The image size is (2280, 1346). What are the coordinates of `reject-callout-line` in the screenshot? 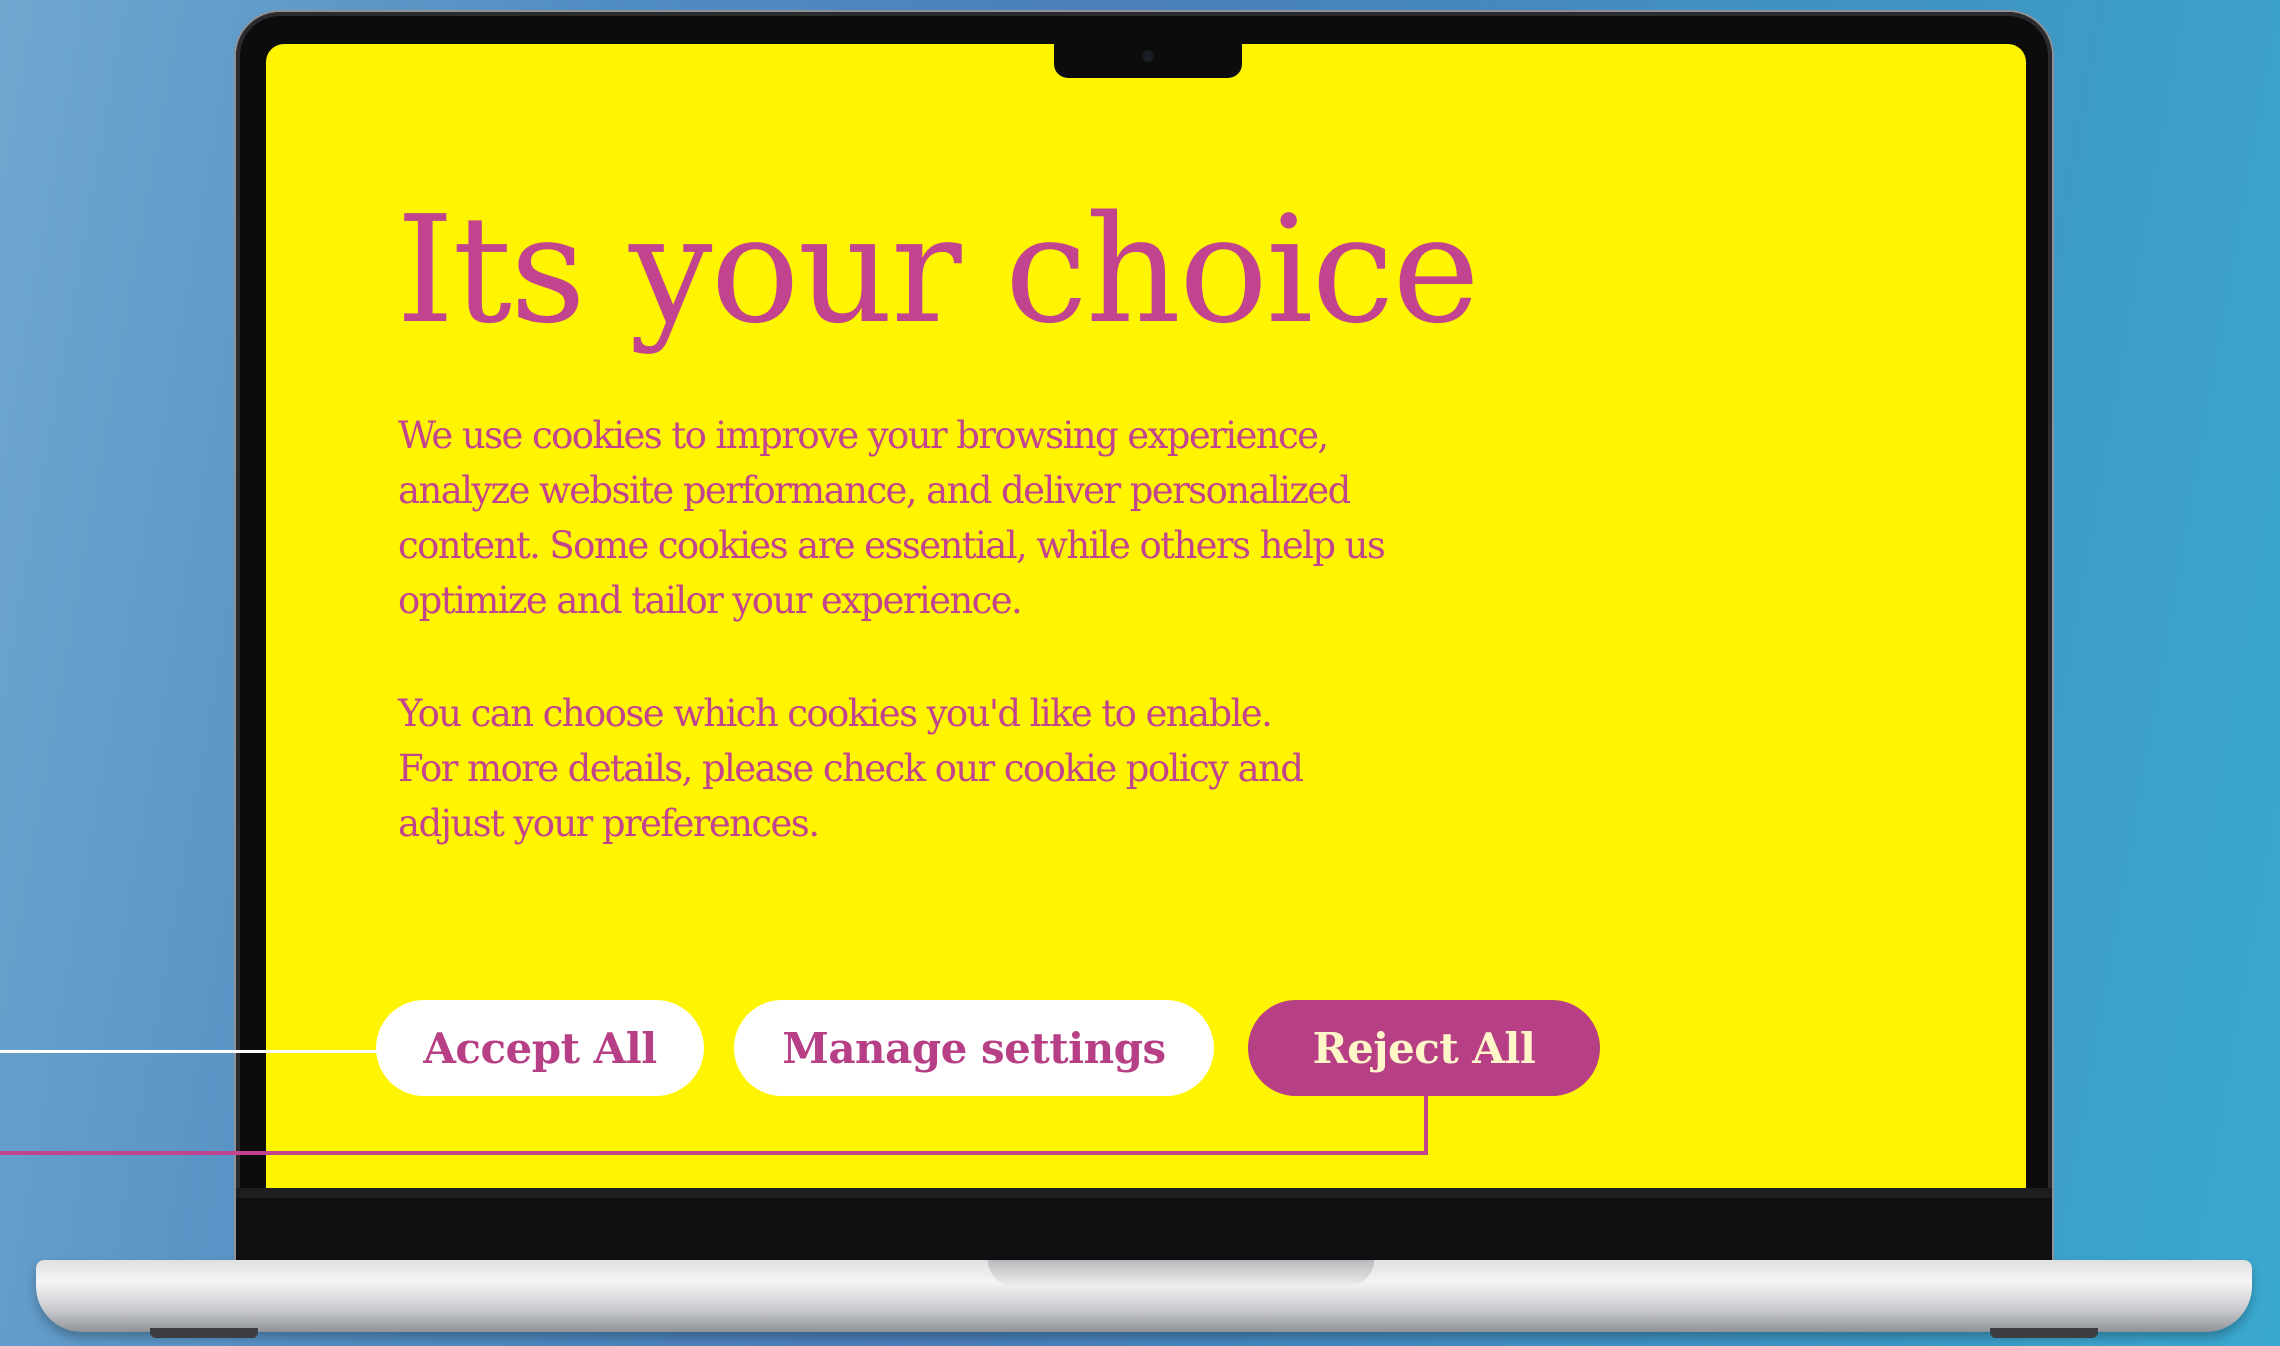 It's located at (714, 1153).